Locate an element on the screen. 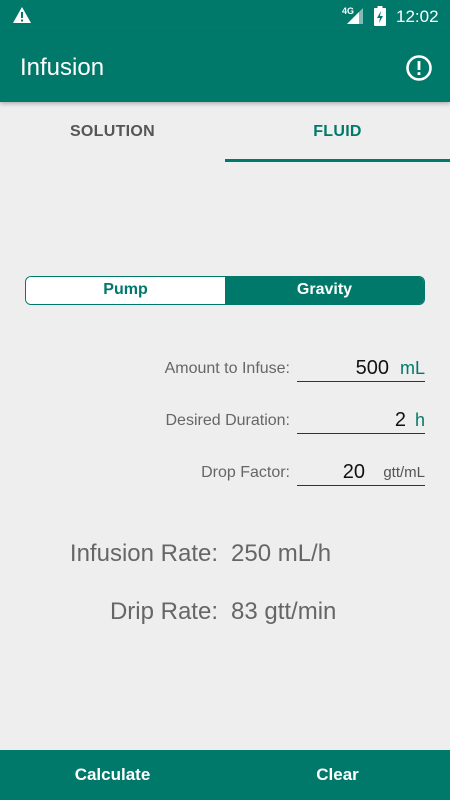 This screenshot has width=450, height=800. duration-value: 2 is located at coordinates (400, 420).